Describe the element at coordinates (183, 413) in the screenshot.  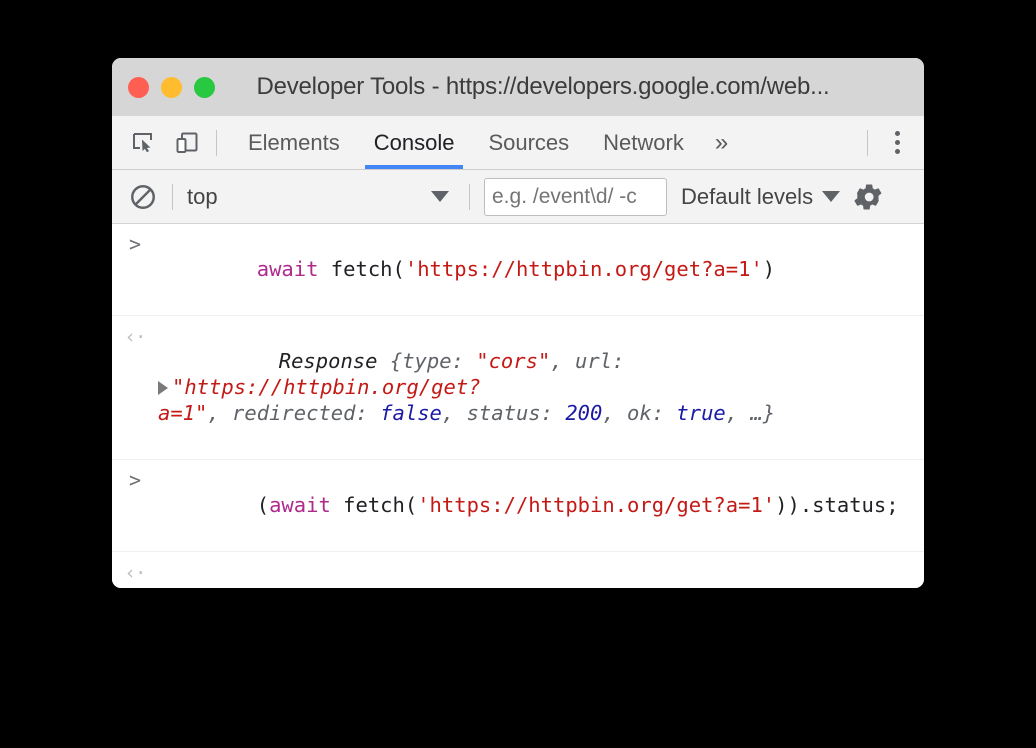
I see `token-string: a=1"` at that location.